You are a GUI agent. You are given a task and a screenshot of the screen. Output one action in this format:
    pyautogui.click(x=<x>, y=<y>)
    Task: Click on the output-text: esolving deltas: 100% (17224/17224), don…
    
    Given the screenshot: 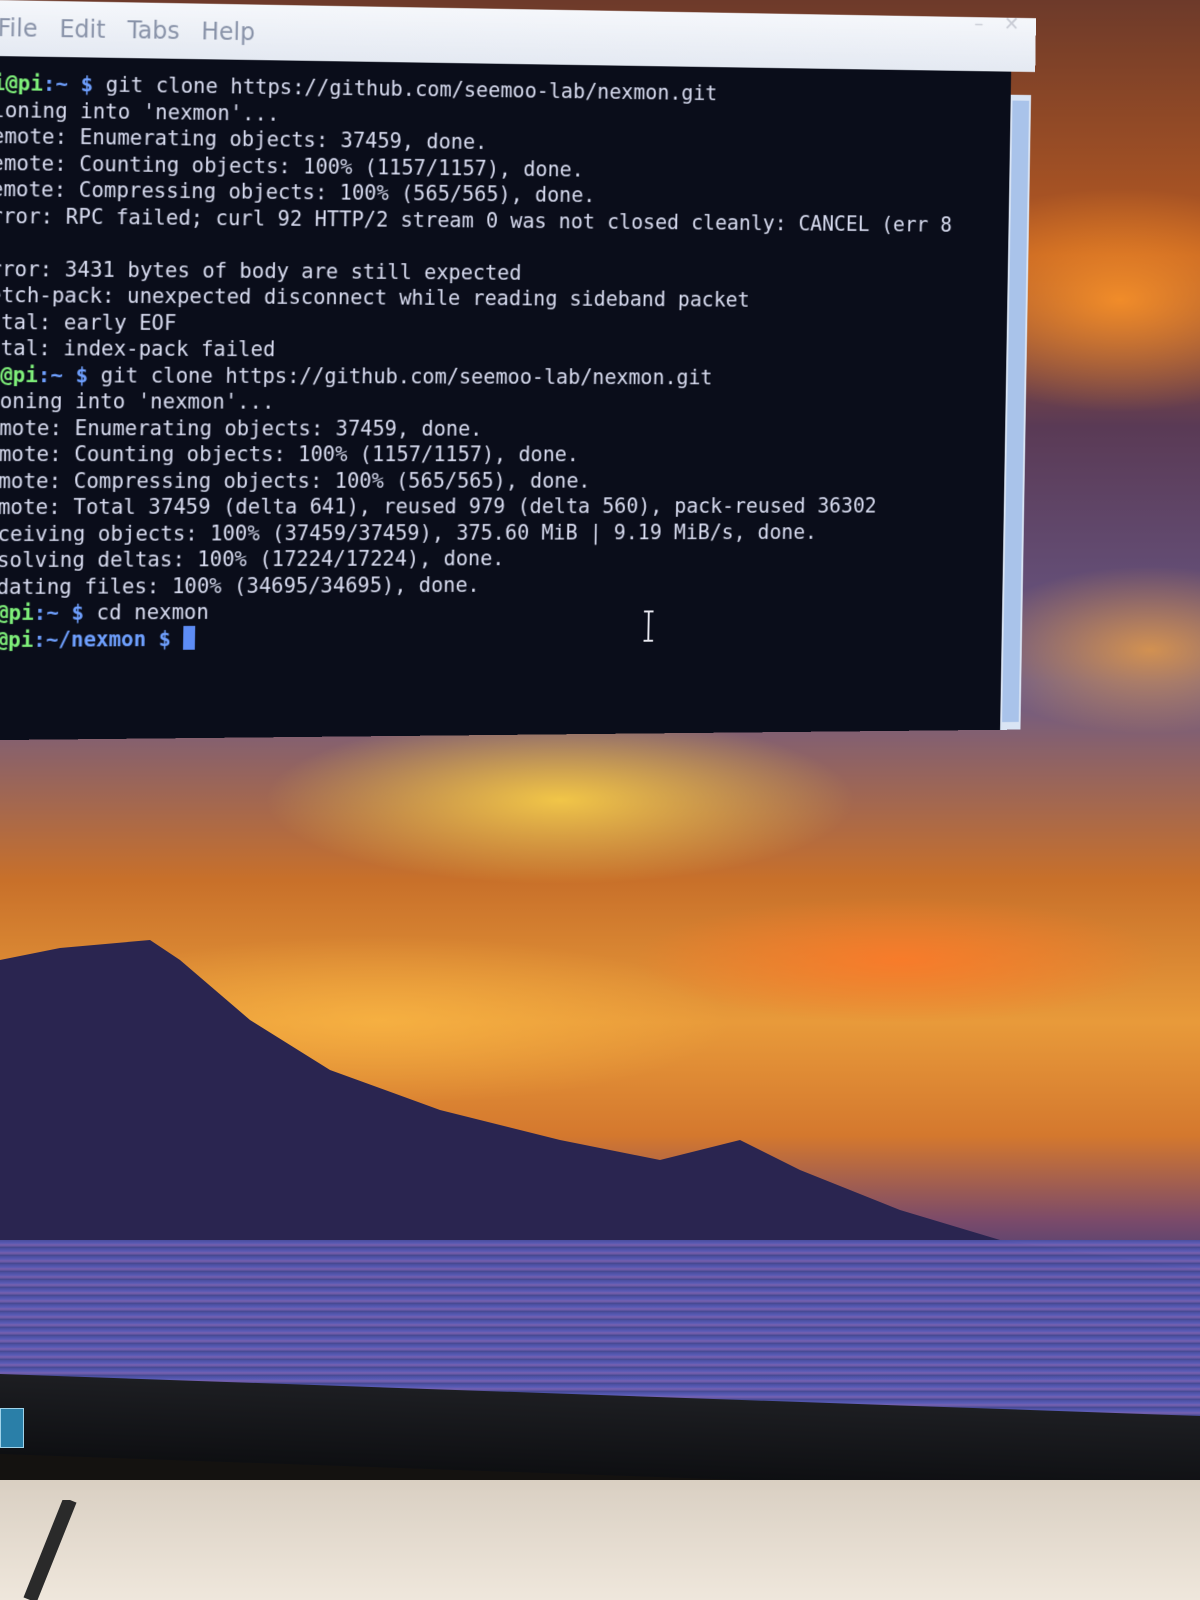 What is the action you would take?
    pyautogui.click(x=252, y=559)
    